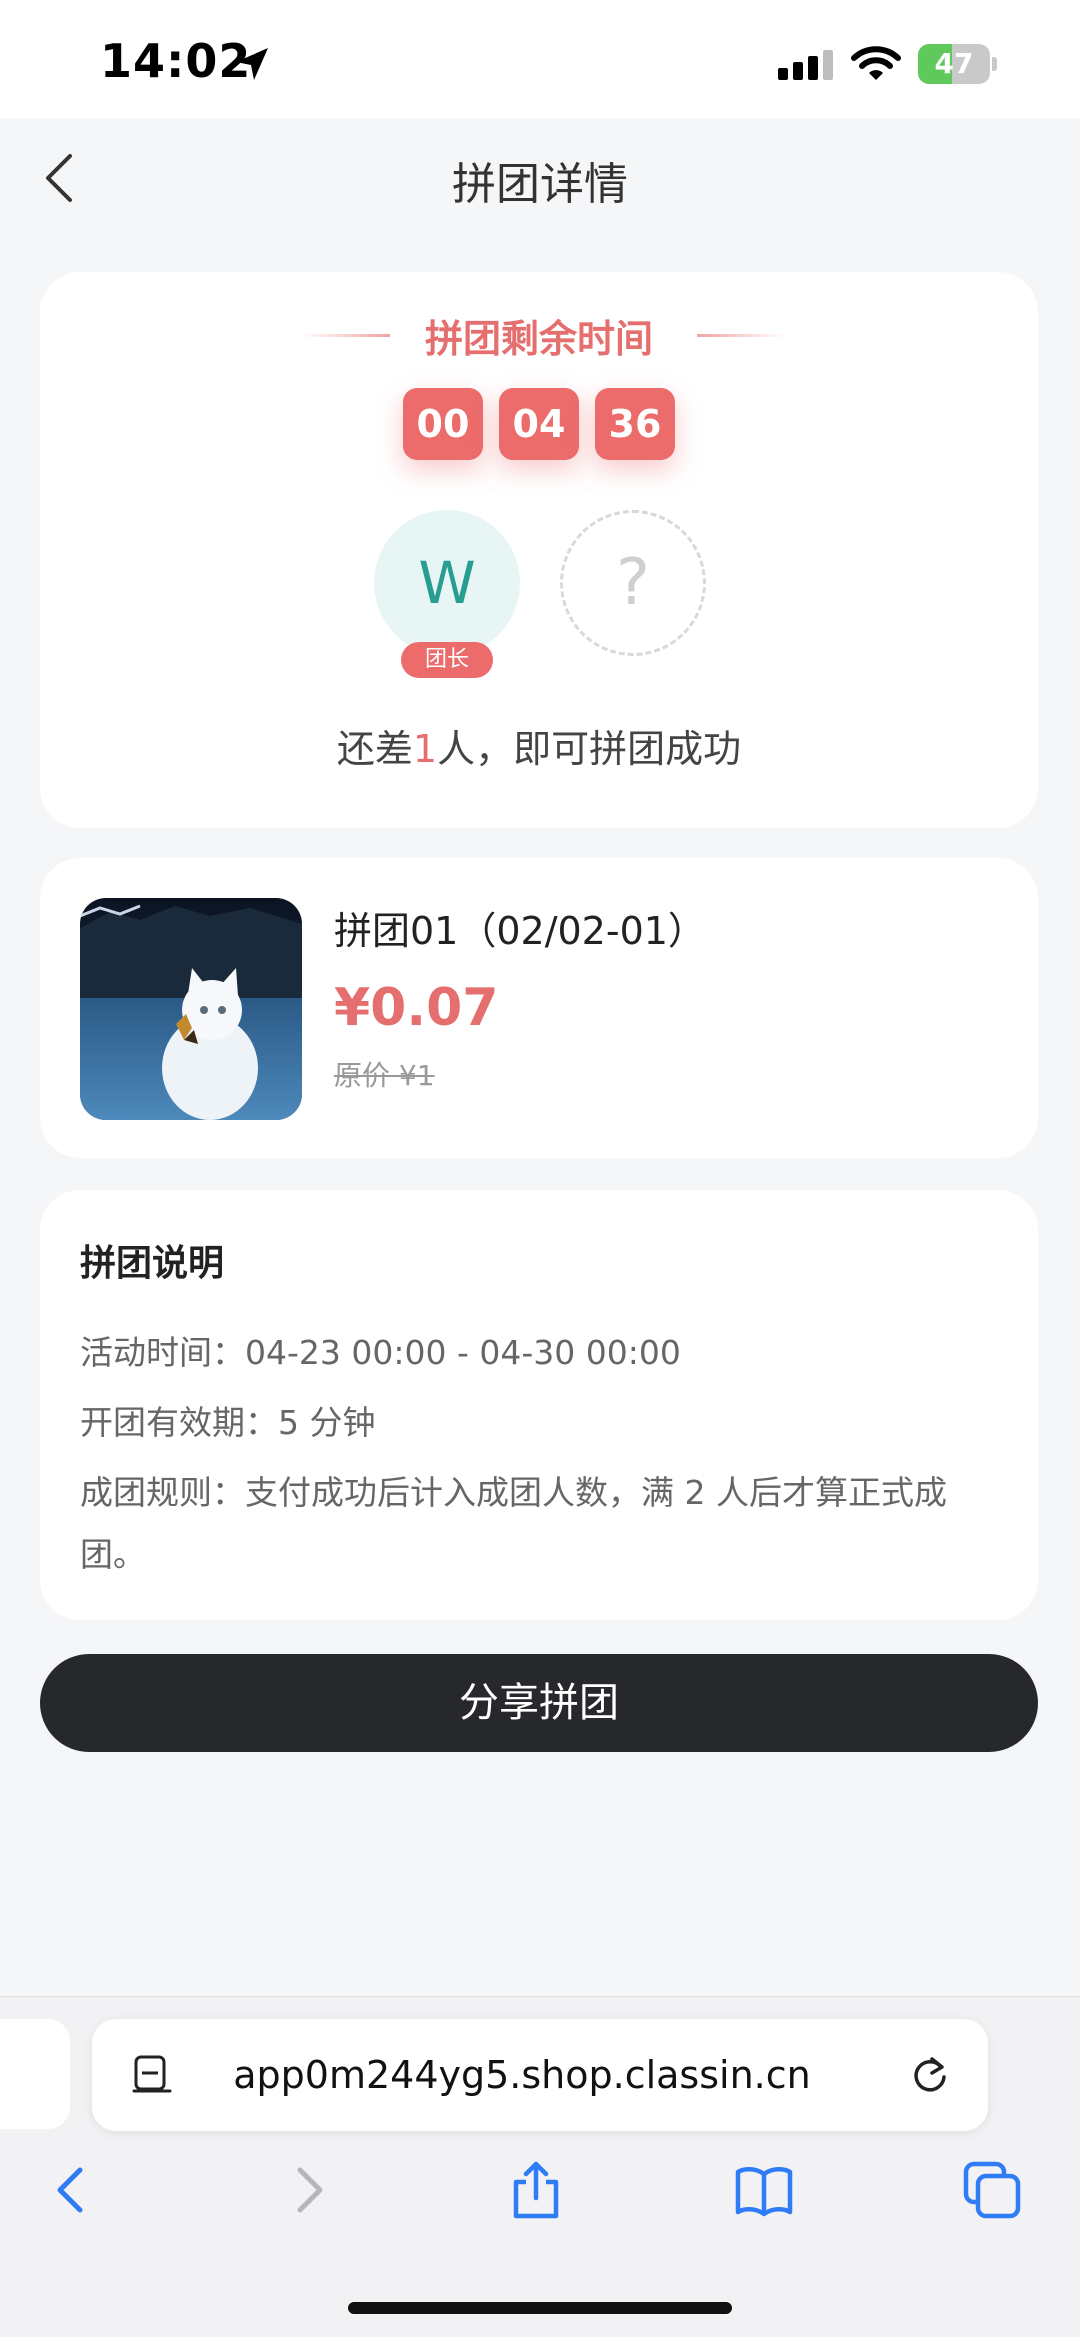 Image resolution: width=1080 pixels, height=2337 pixels. I want to click on cellular-signal-icon, so click(805, 65).